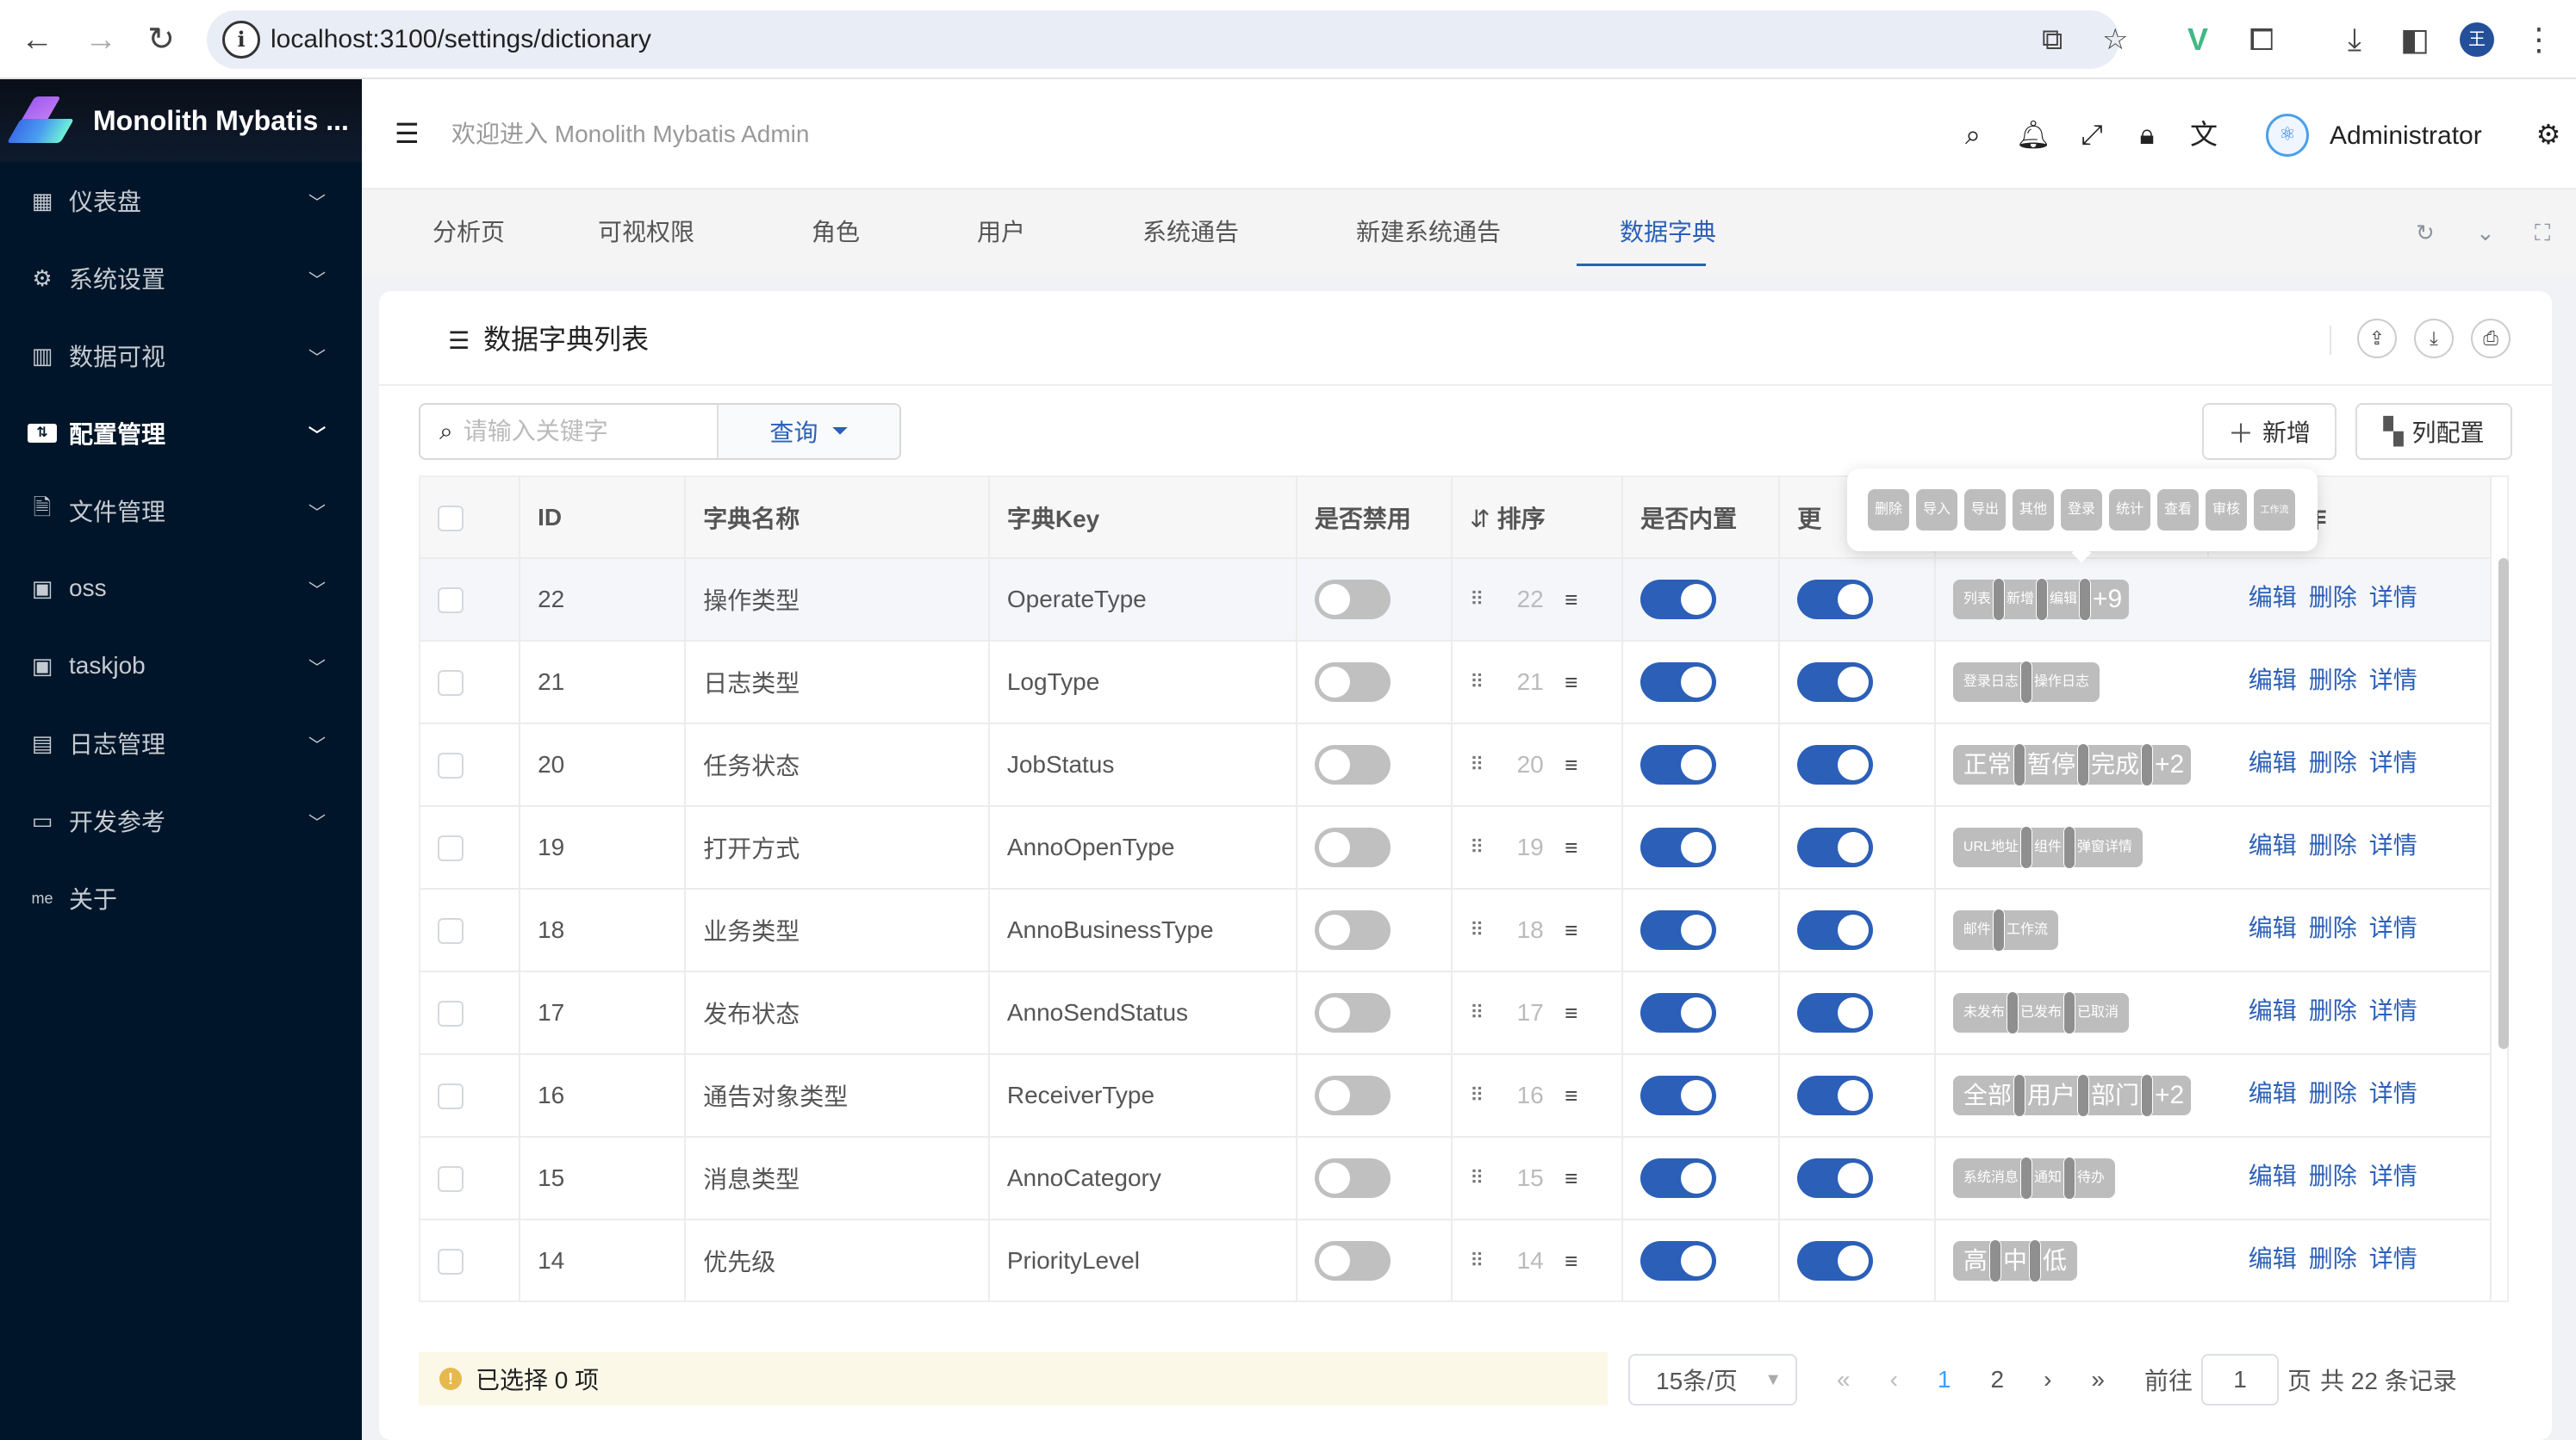 The height and width of the screenshot is (1440, 2576). I want to click on page-2: 2, so click(1997, 1380).